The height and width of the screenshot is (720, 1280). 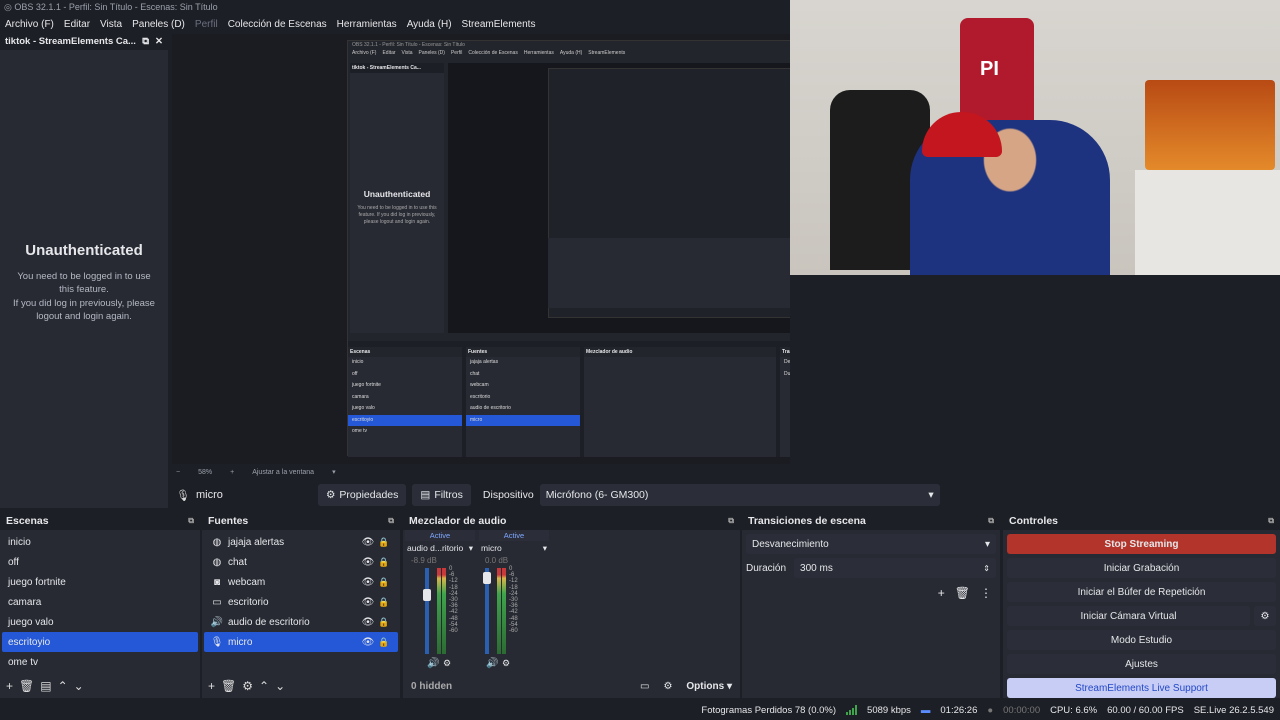 I want to click on source-item: ◙ webcam 👁 🔒, so click(x=301, y=582).